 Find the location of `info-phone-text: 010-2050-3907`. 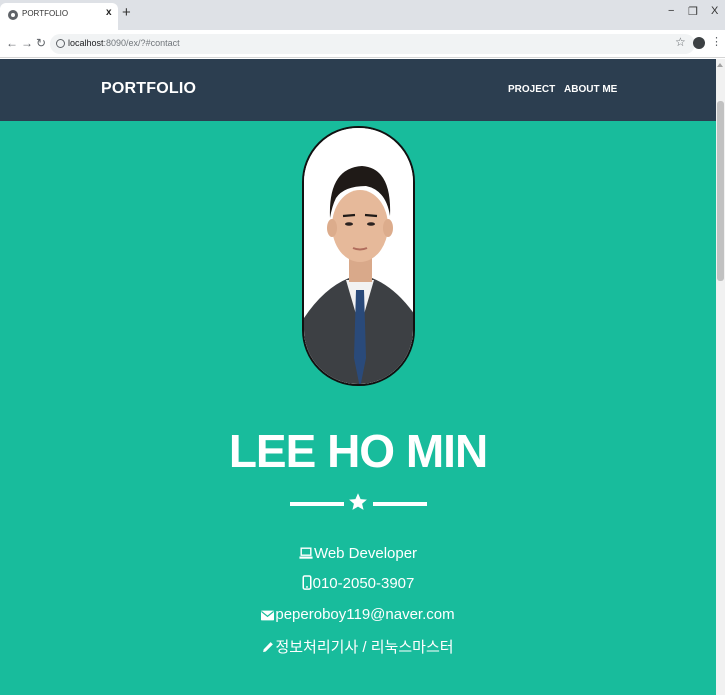

info-phone-text: 010-2050-3907 is located at coordinates (363, 583).